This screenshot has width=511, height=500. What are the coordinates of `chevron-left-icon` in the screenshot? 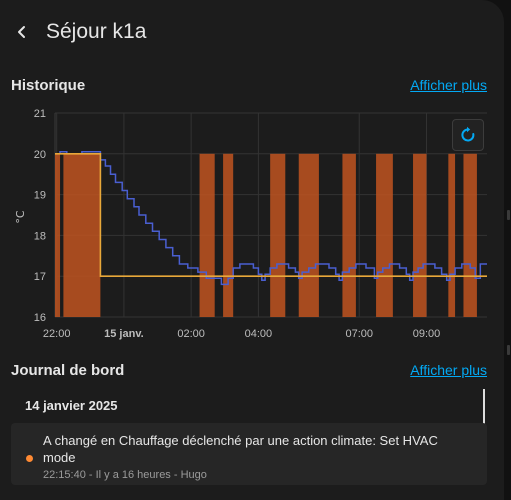 It's located at (21, 32).